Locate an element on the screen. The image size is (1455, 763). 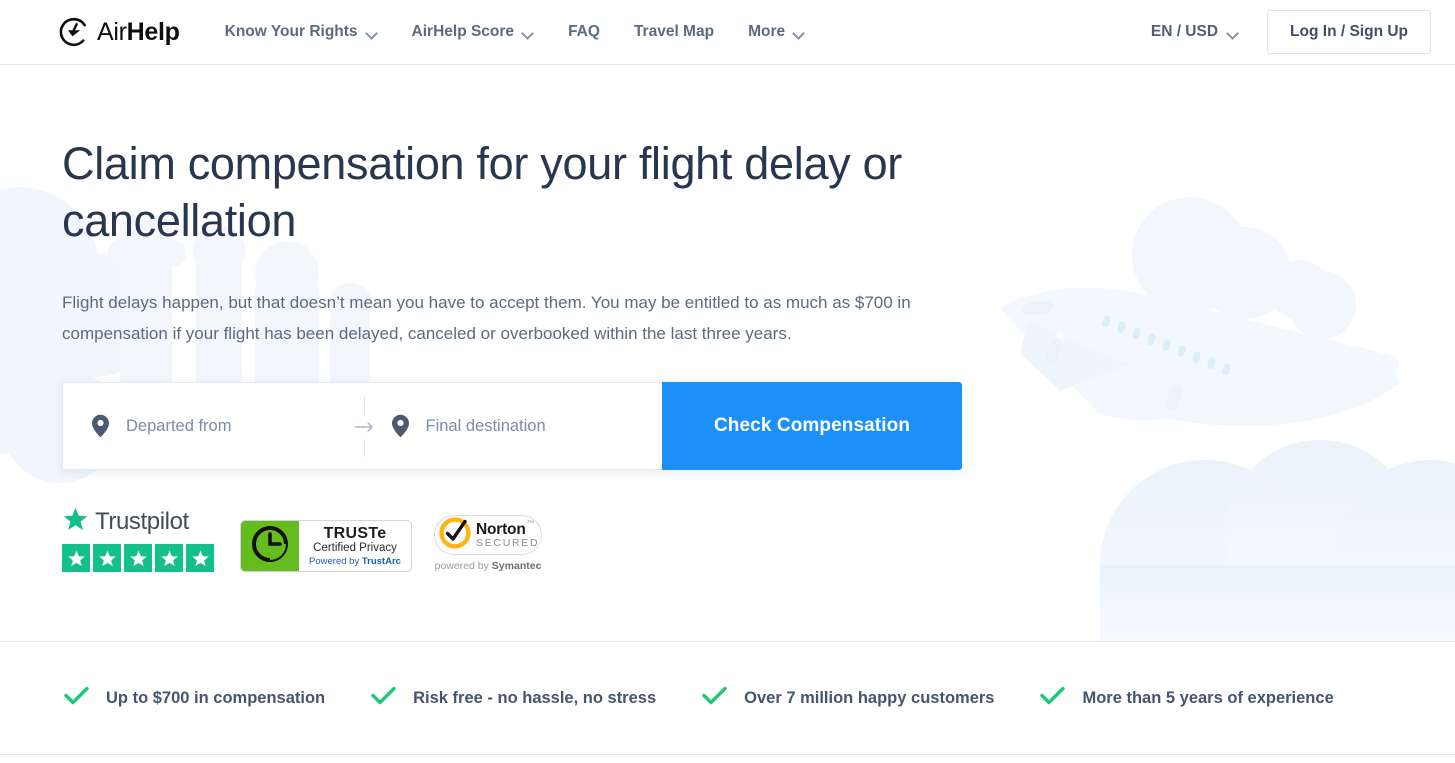
nav-item-more: More is located at coordinates (776, 32).